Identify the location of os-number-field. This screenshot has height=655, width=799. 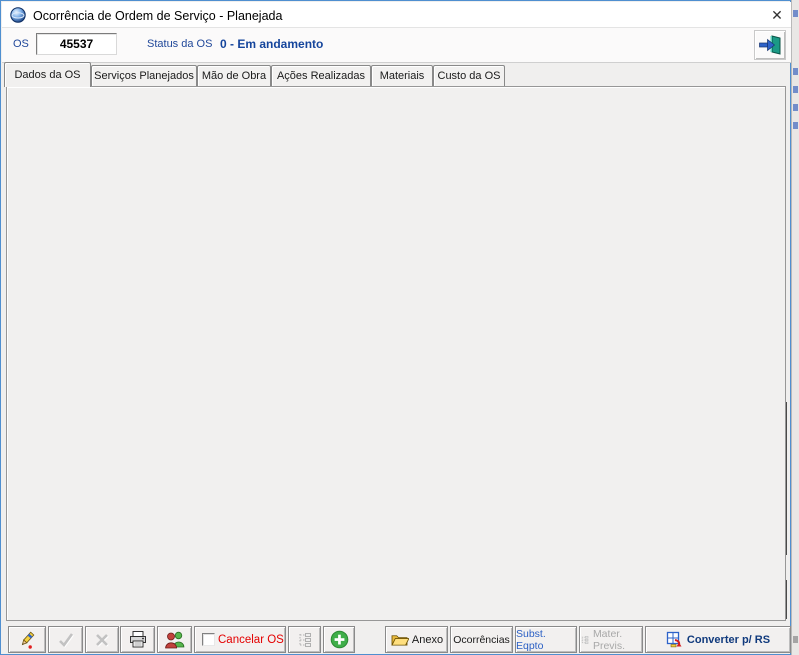
(76, 44).